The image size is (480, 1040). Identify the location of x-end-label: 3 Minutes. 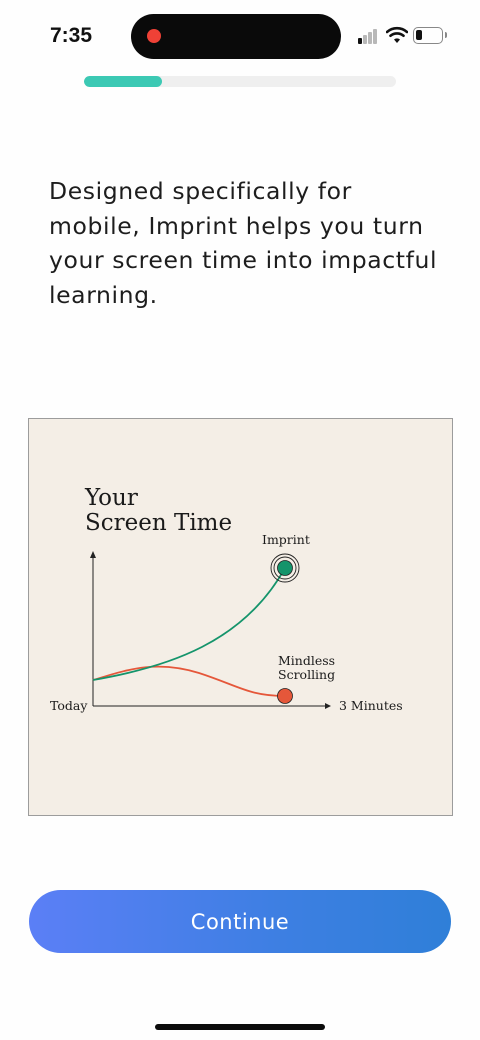
(371, 705).